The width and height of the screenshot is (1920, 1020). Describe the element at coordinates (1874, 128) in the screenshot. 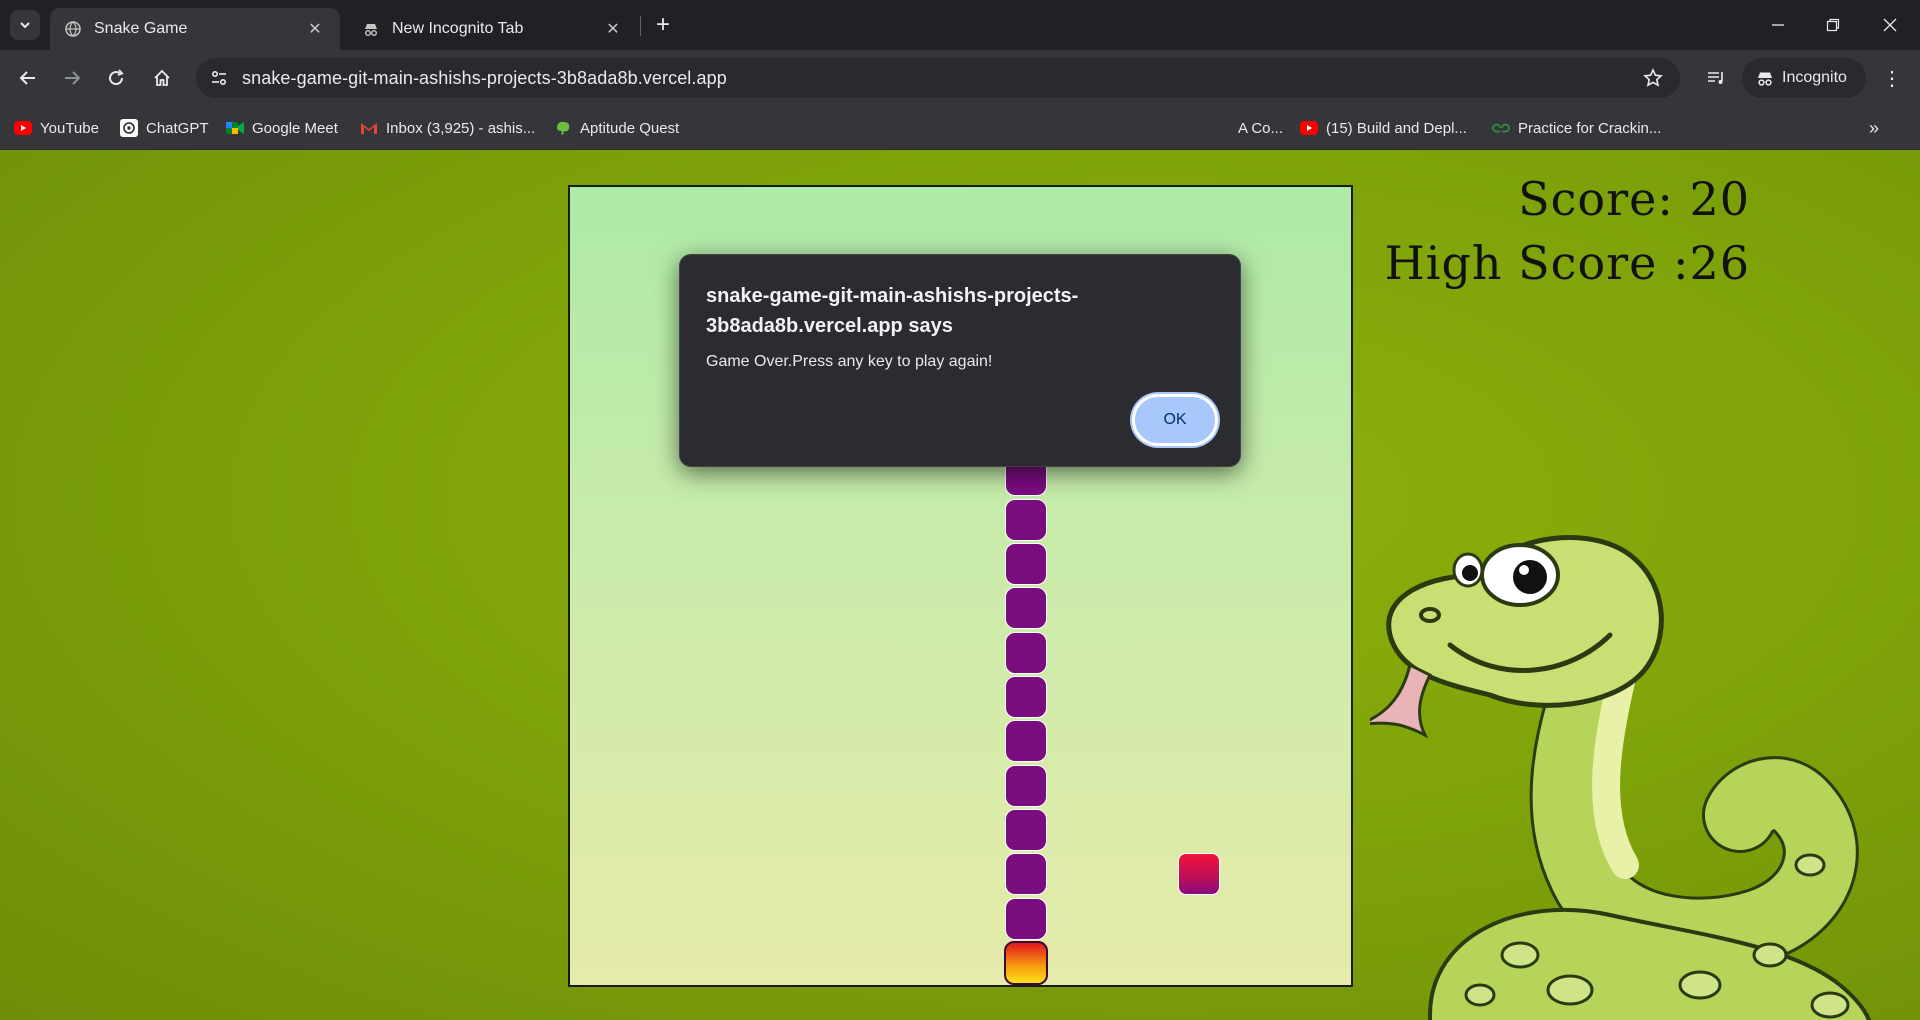

I see `double-chevron-right-icon: »` at that location.